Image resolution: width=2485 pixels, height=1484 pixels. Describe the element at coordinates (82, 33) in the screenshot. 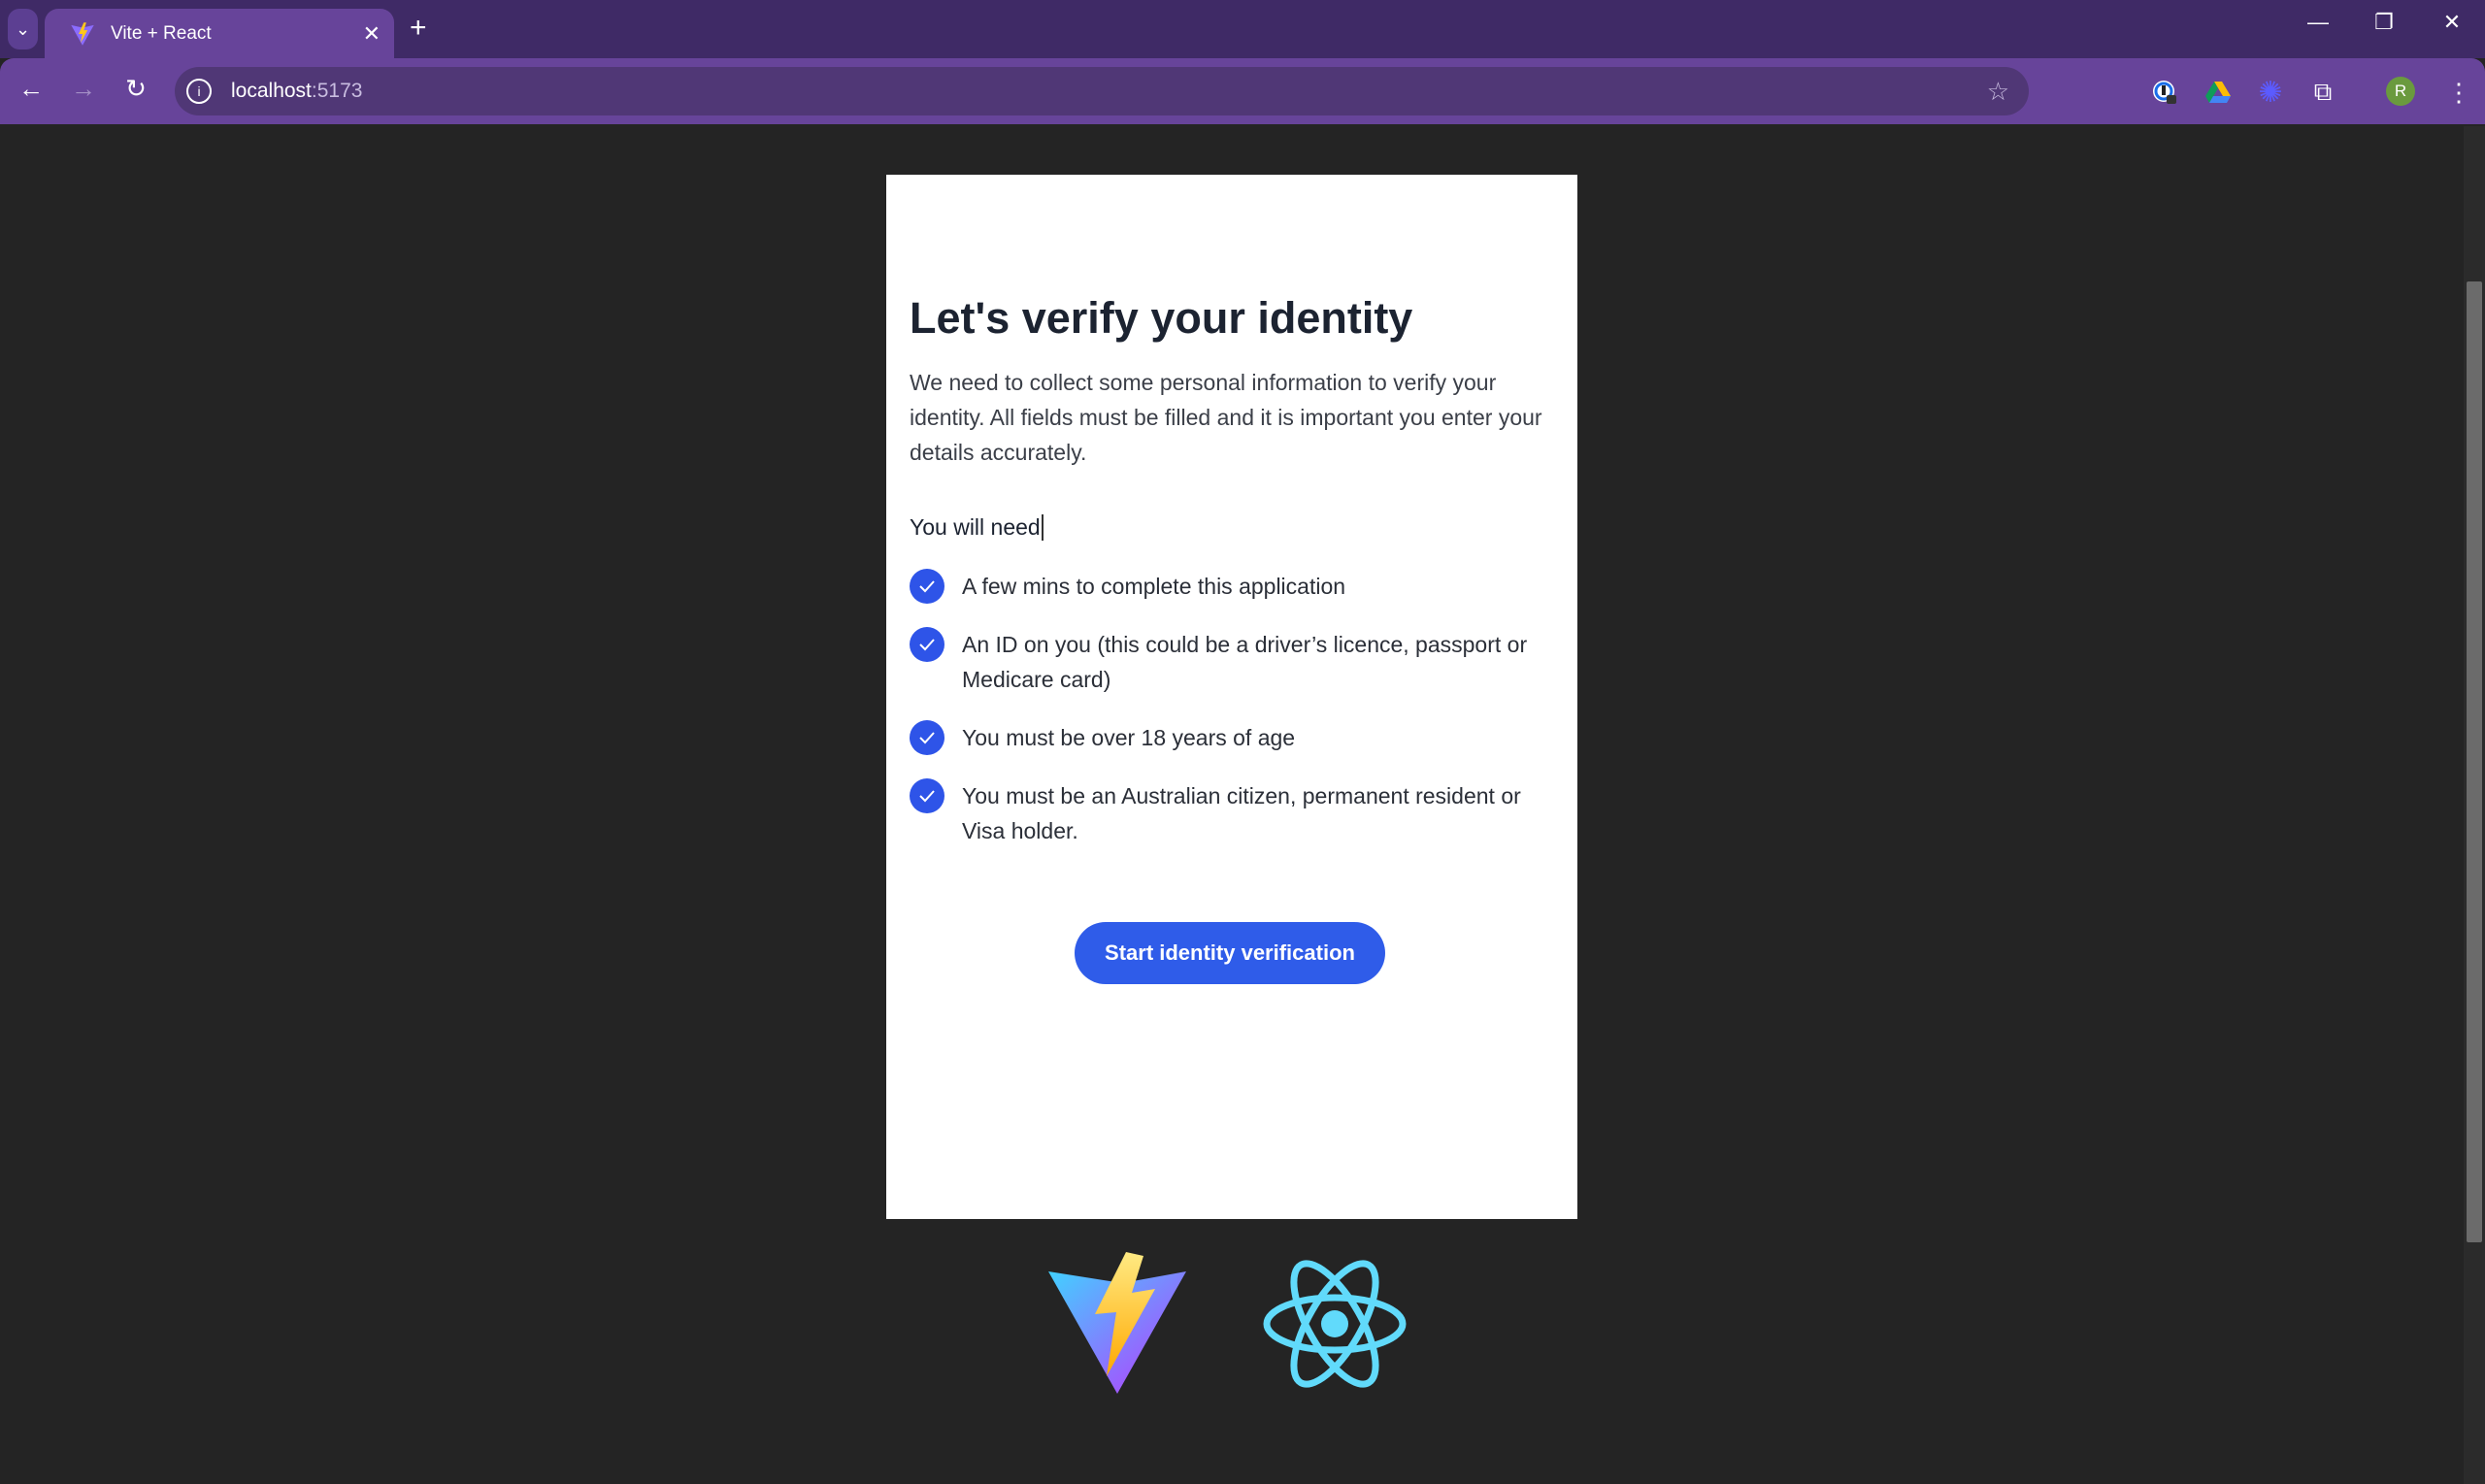

I see `vite-favicon-icon` at that location.